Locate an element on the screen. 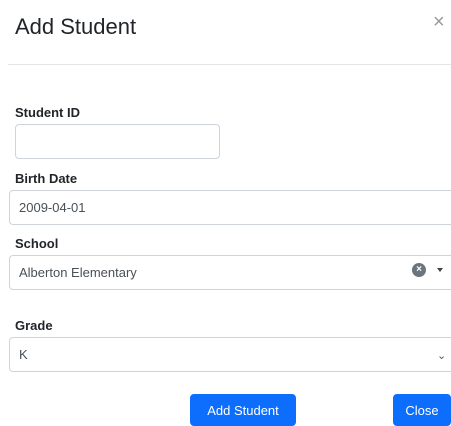  student-id-field is located at coordinates (117, 141).